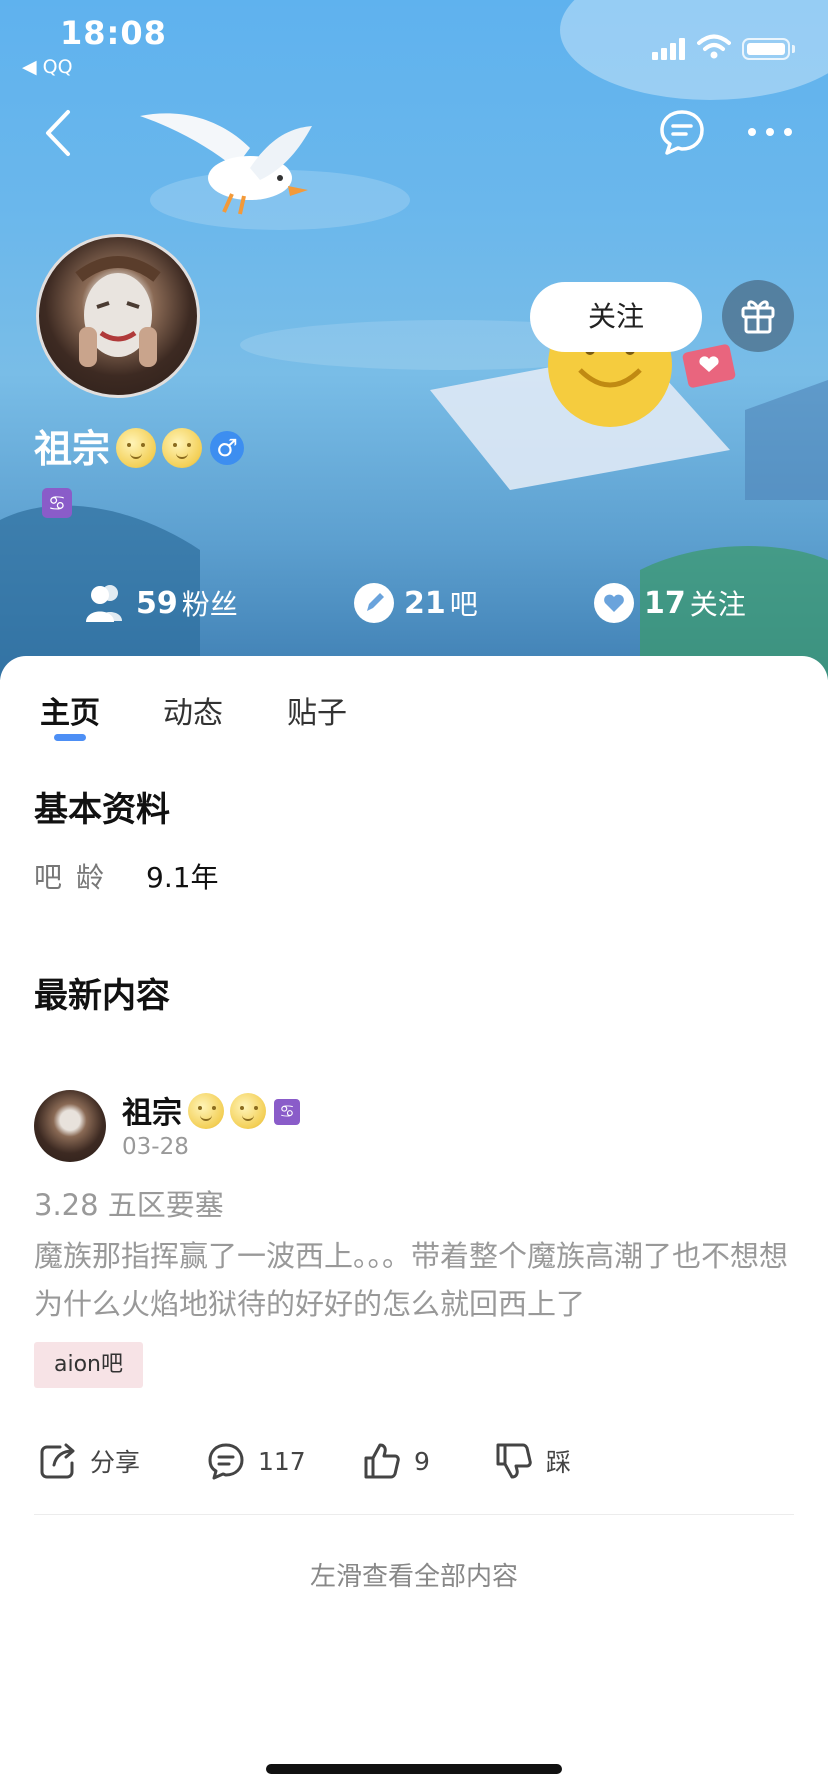 Image resolution: width=828 pixels, height=1792 pixels. Describe the element at coordinates (770, 132) in the screenshot. I see `more-options-icon` at that location.